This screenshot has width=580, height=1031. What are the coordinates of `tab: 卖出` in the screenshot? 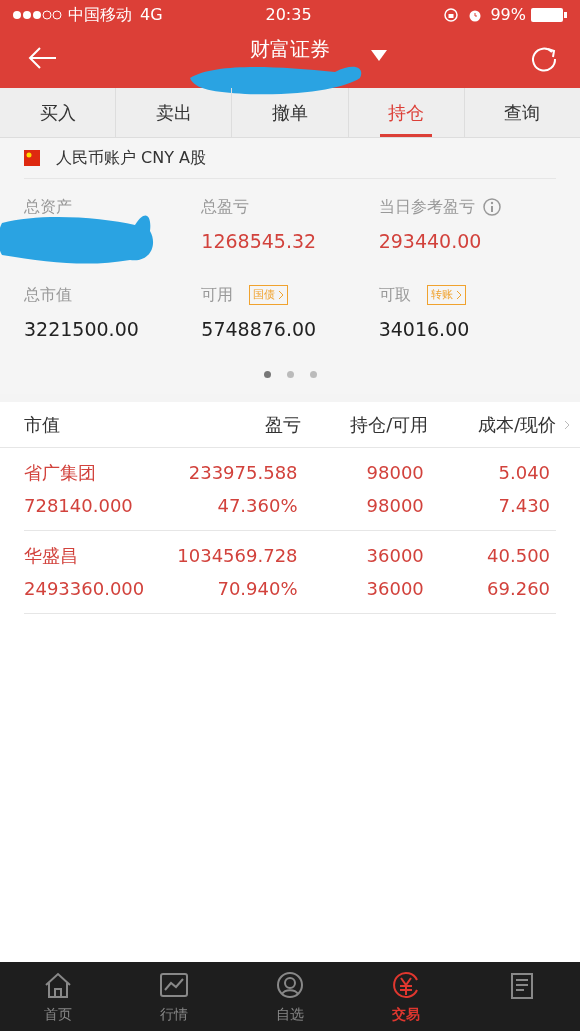 It's located at (173, 112).